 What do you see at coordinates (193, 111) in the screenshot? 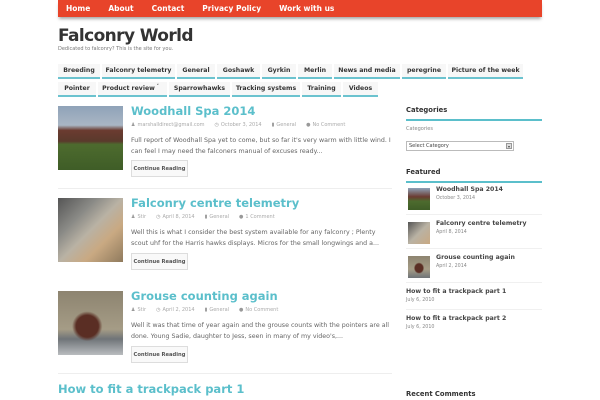
I see `post-title: Woodhall Spa 2014` at bounding box center [193, 111].